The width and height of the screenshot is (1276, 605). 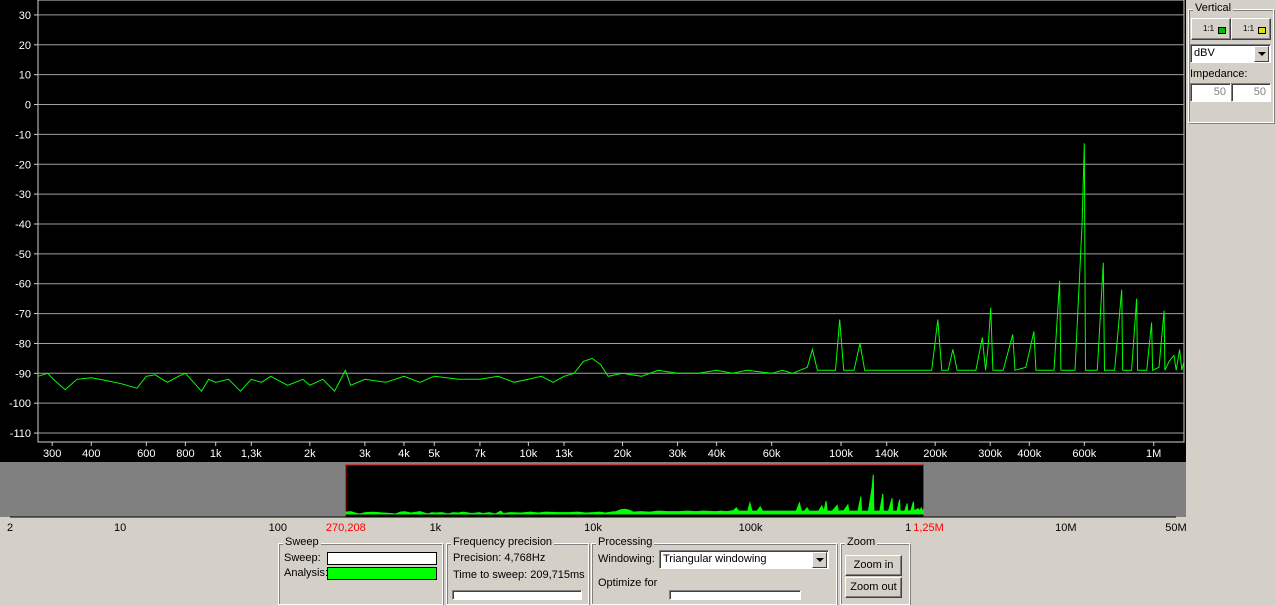 What do you see at coordinates (302, 542) in the screenshot?
I see `sweep-title: Sweep` at bounding box center [302, 542].